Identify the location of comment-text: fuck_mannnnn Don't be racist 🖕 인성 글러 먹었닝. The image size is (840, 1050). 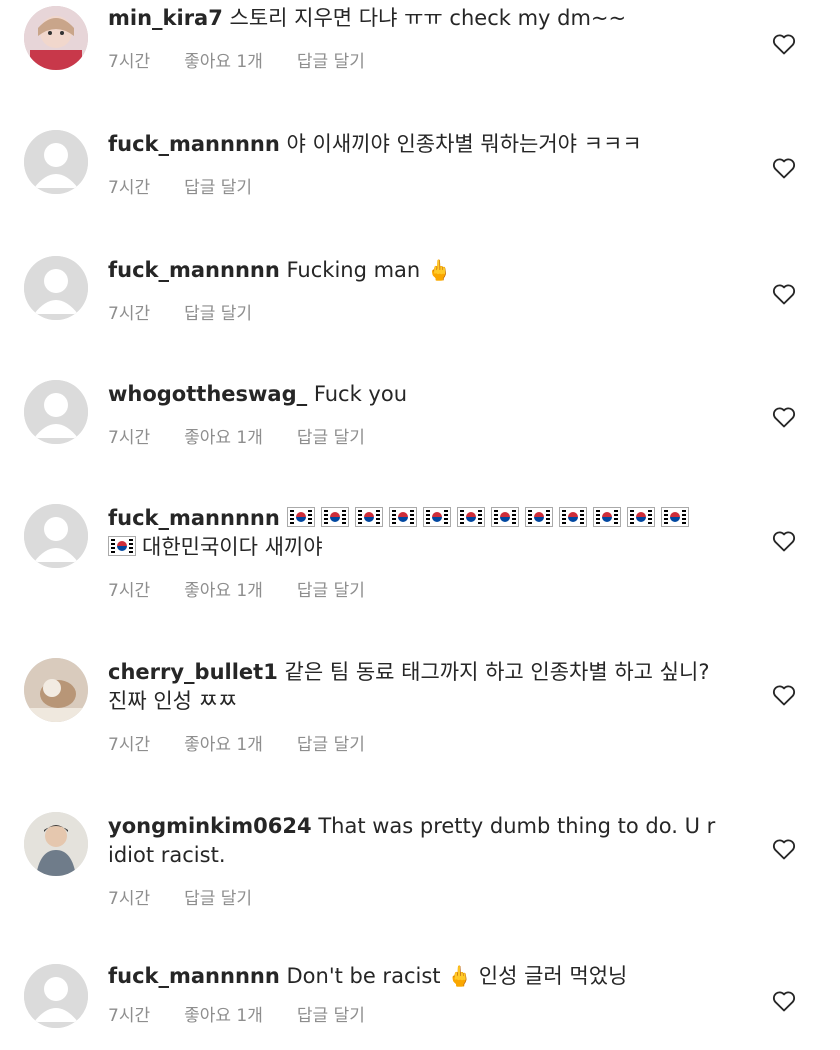
(418, 976).